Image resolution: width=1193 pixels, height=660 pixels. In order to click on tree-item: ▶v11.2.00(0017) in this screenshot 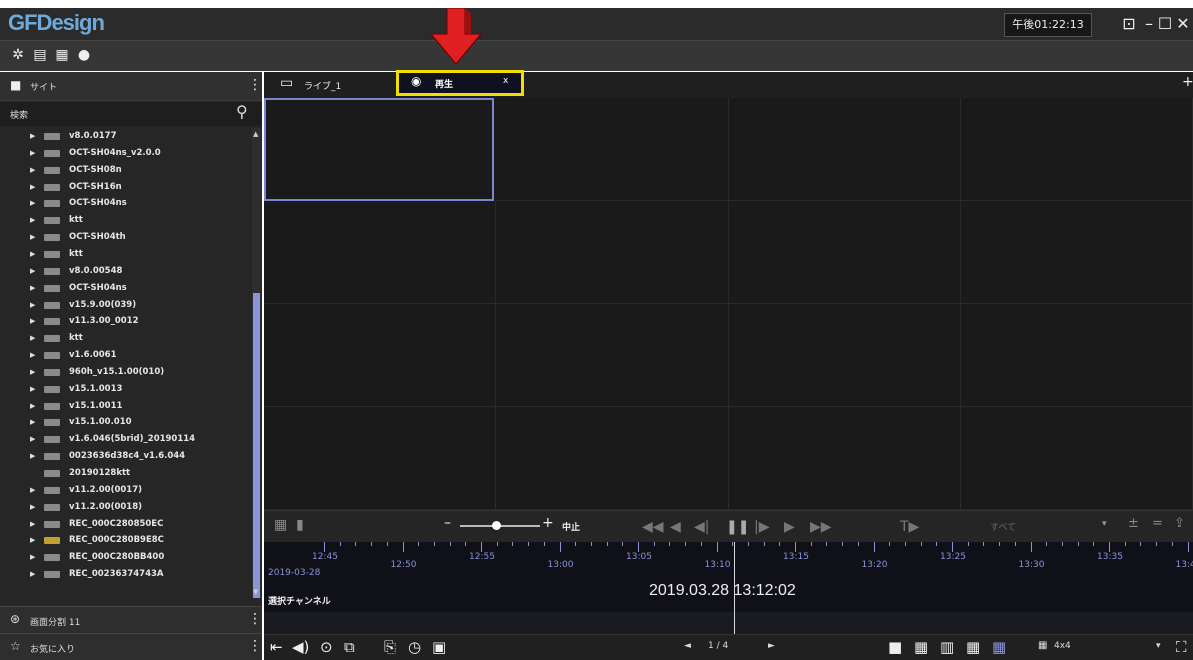, I will do `click(125, 490)`.